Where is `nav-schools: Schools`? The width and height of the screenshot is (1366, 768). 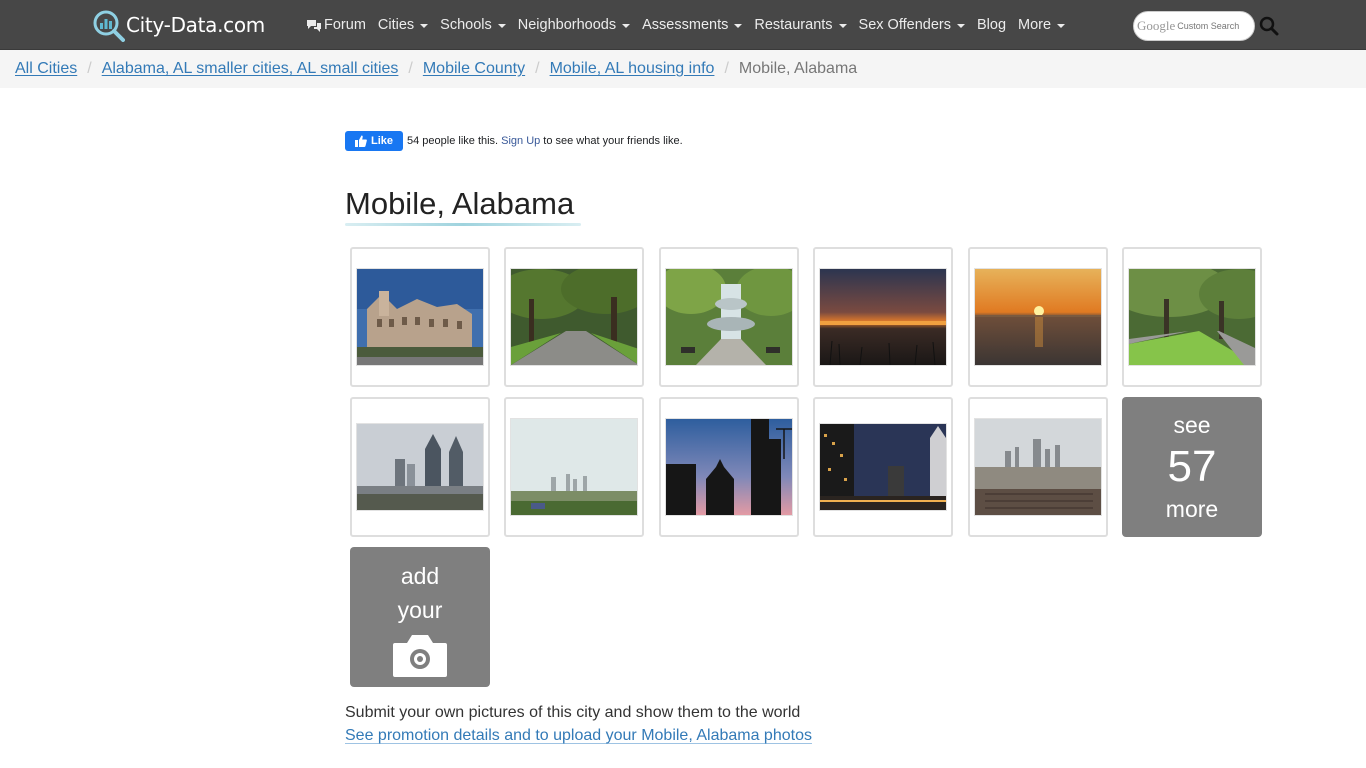
nav-schools: Schools is located at coordinates (473, 25).